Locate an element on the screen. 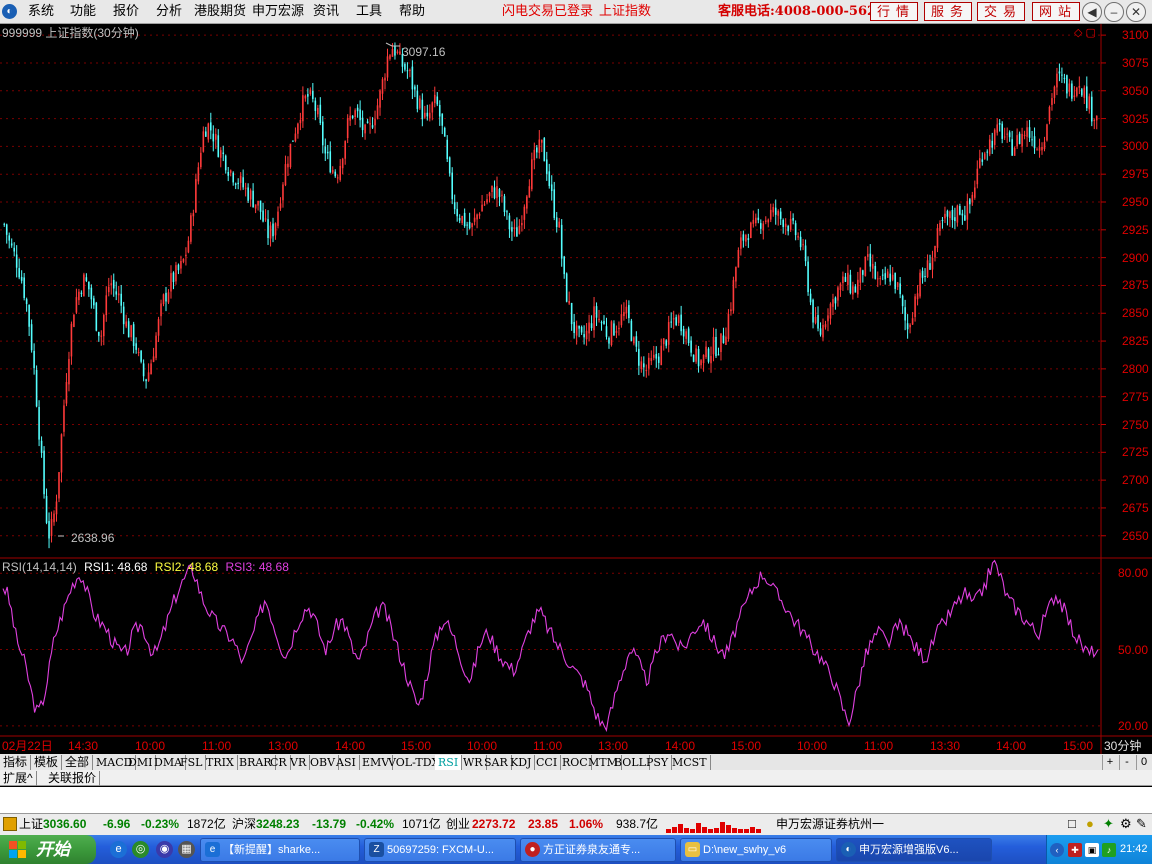 This screenshot has height=864, width=1152. rsi-legend-name: RSI(14,14,14) is located at coordinates (39, 567).